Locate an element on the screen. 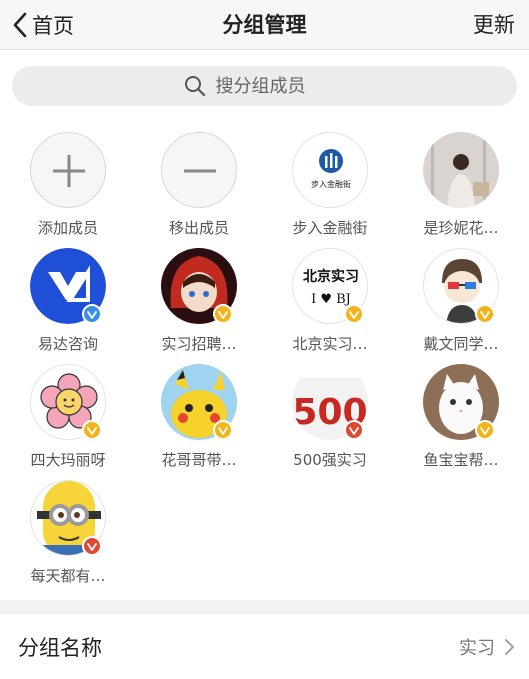  page-title: 分组管理 is located at coordinates (264, 25).